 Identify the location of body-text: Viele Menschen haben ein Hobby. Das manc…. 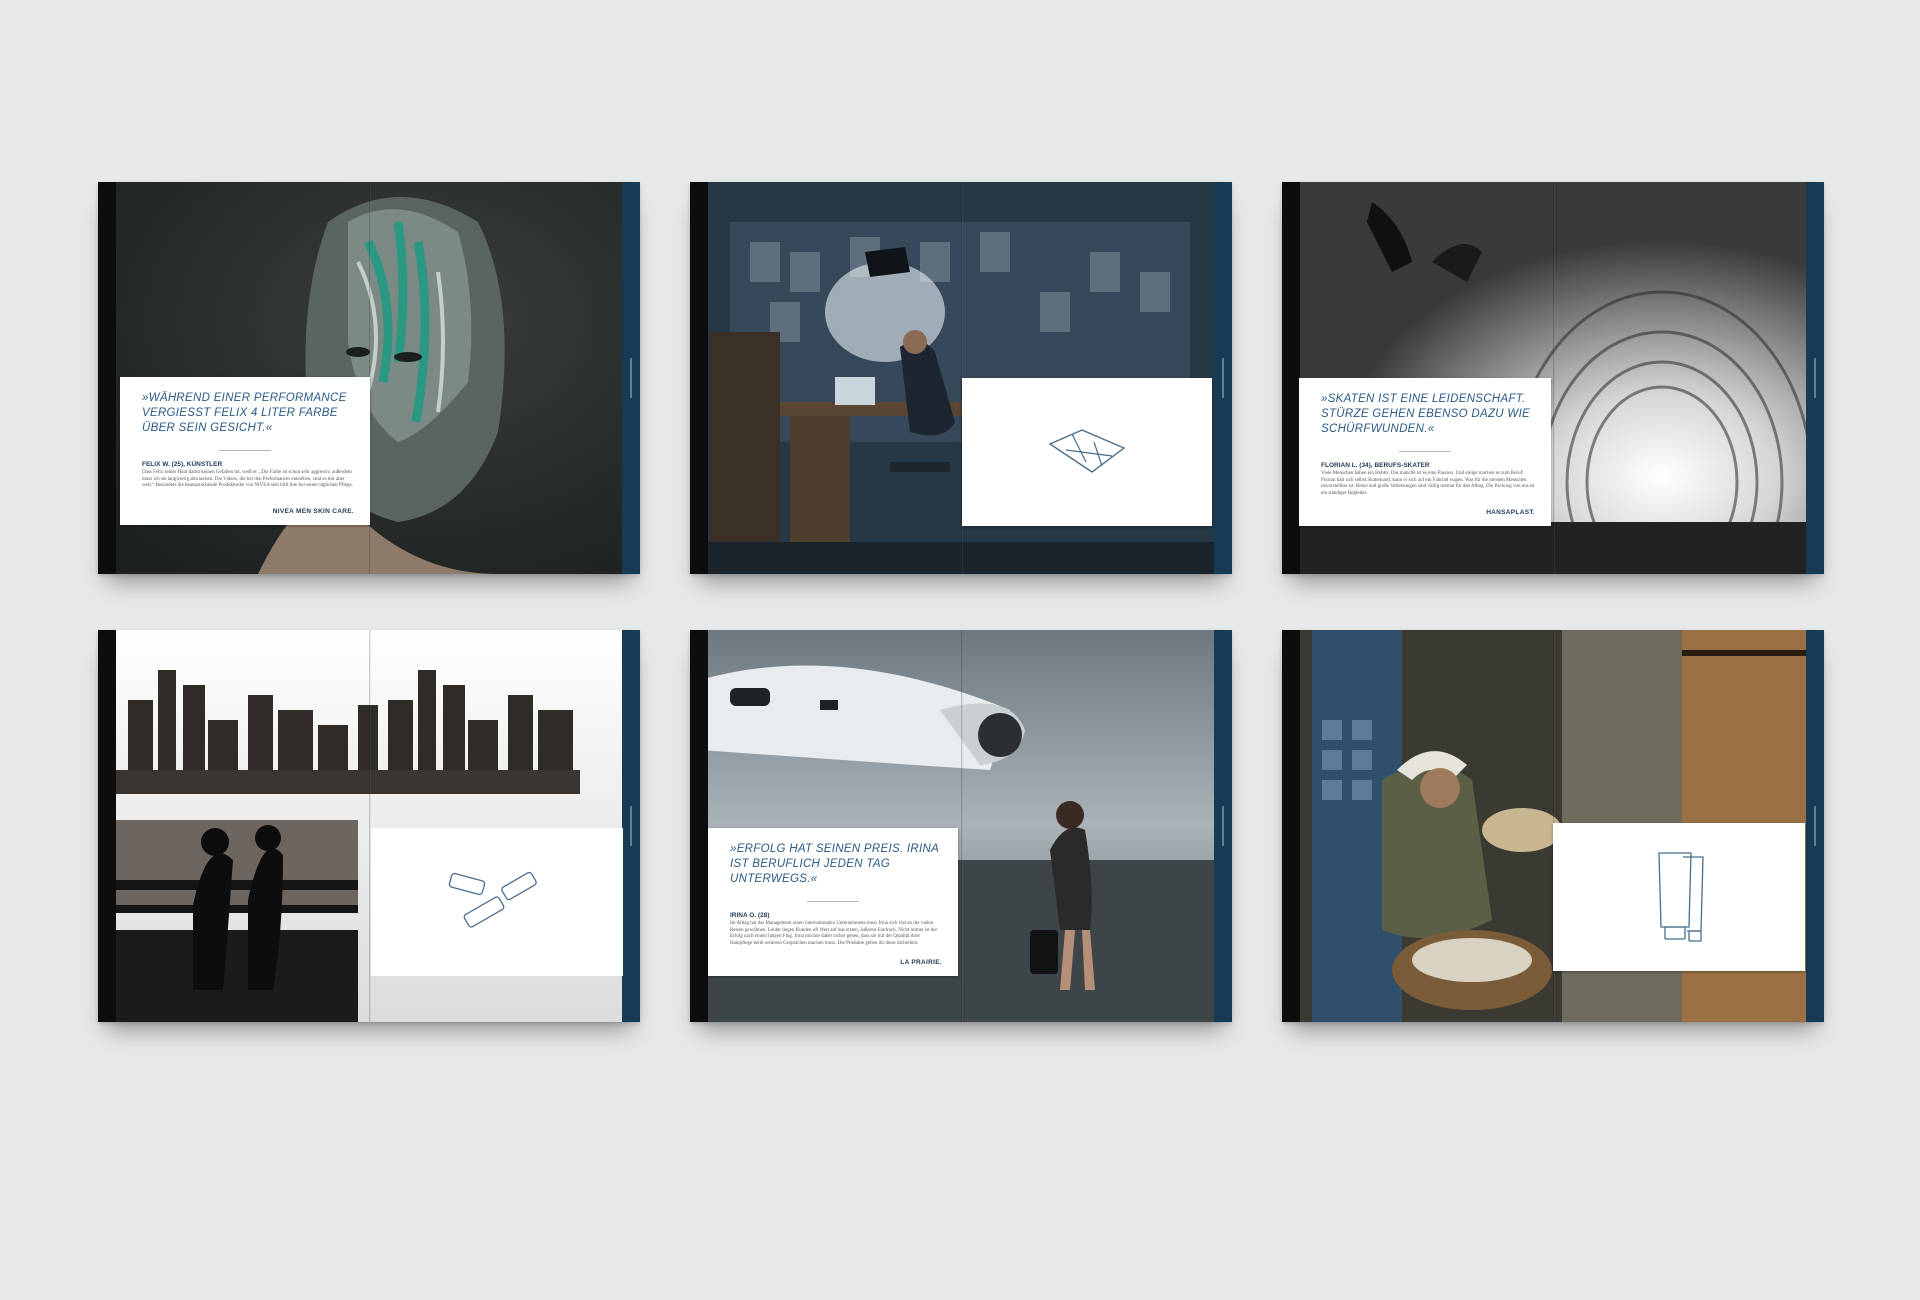
(1428, 483).